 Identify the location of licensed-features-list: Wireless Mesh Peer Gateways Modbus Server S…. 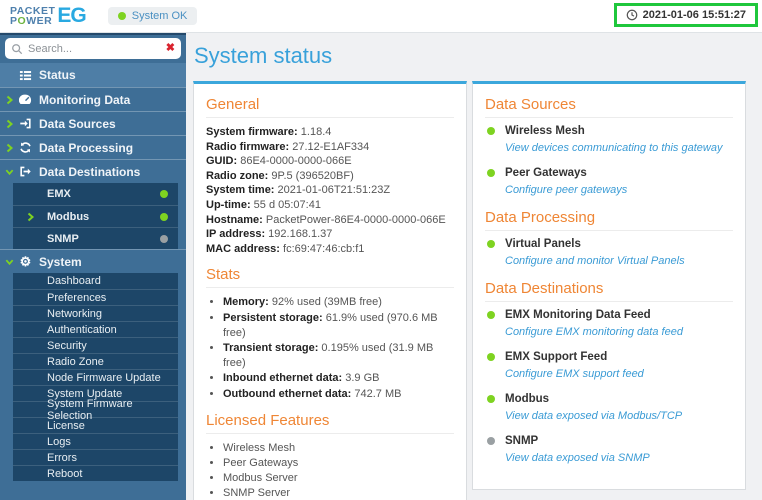
(330, 470).